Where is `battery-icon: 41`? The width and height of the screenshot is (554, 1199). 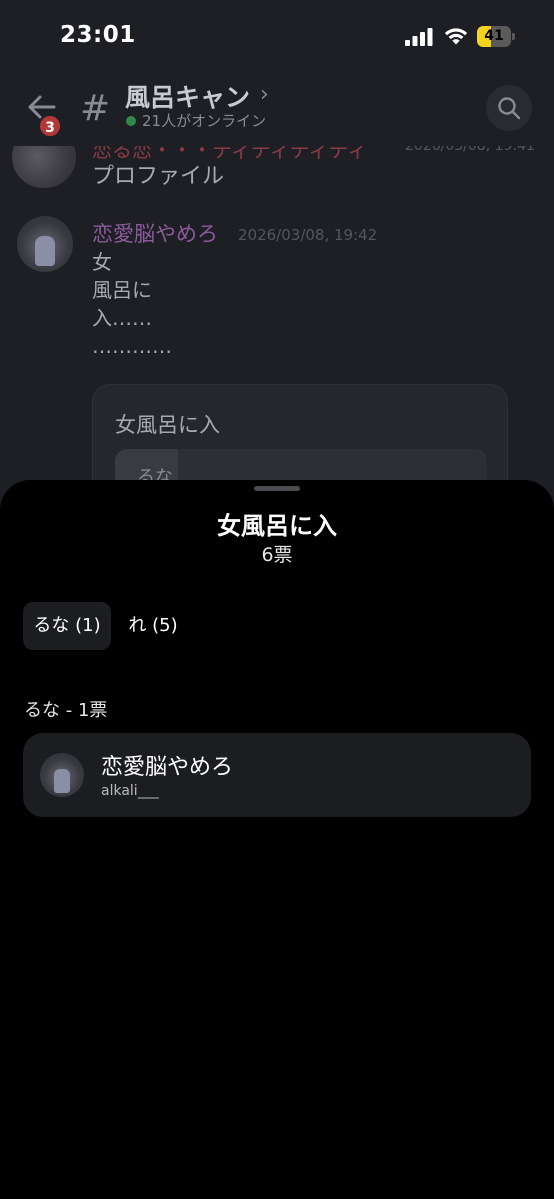 battery-icon: 41 is located at coordinates (494, 36).